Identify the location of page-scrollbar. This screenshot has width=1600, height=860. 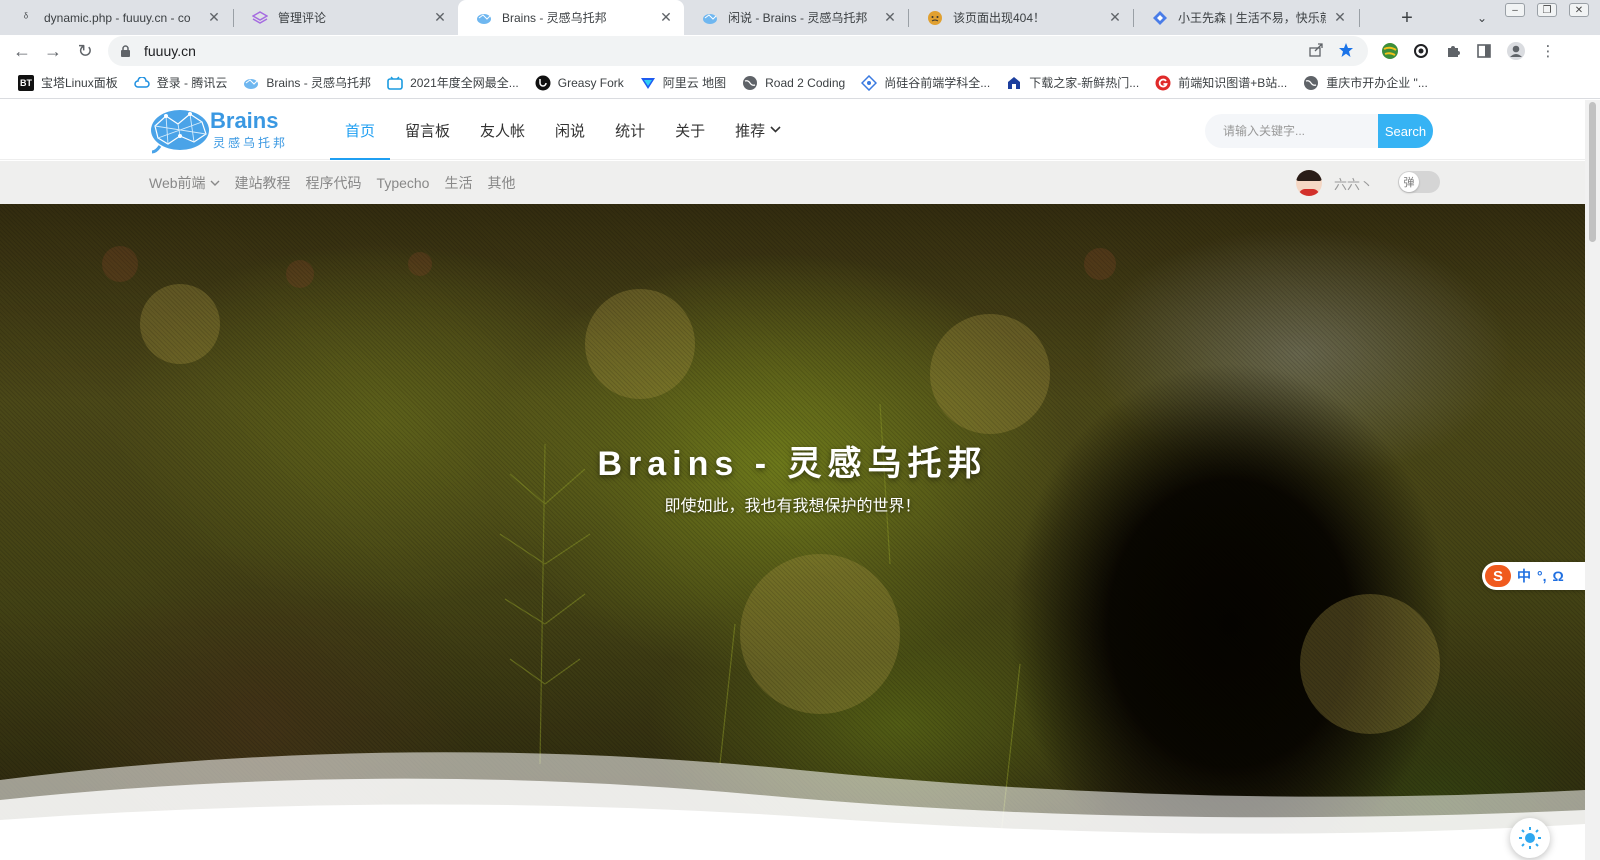
(1592, 480).